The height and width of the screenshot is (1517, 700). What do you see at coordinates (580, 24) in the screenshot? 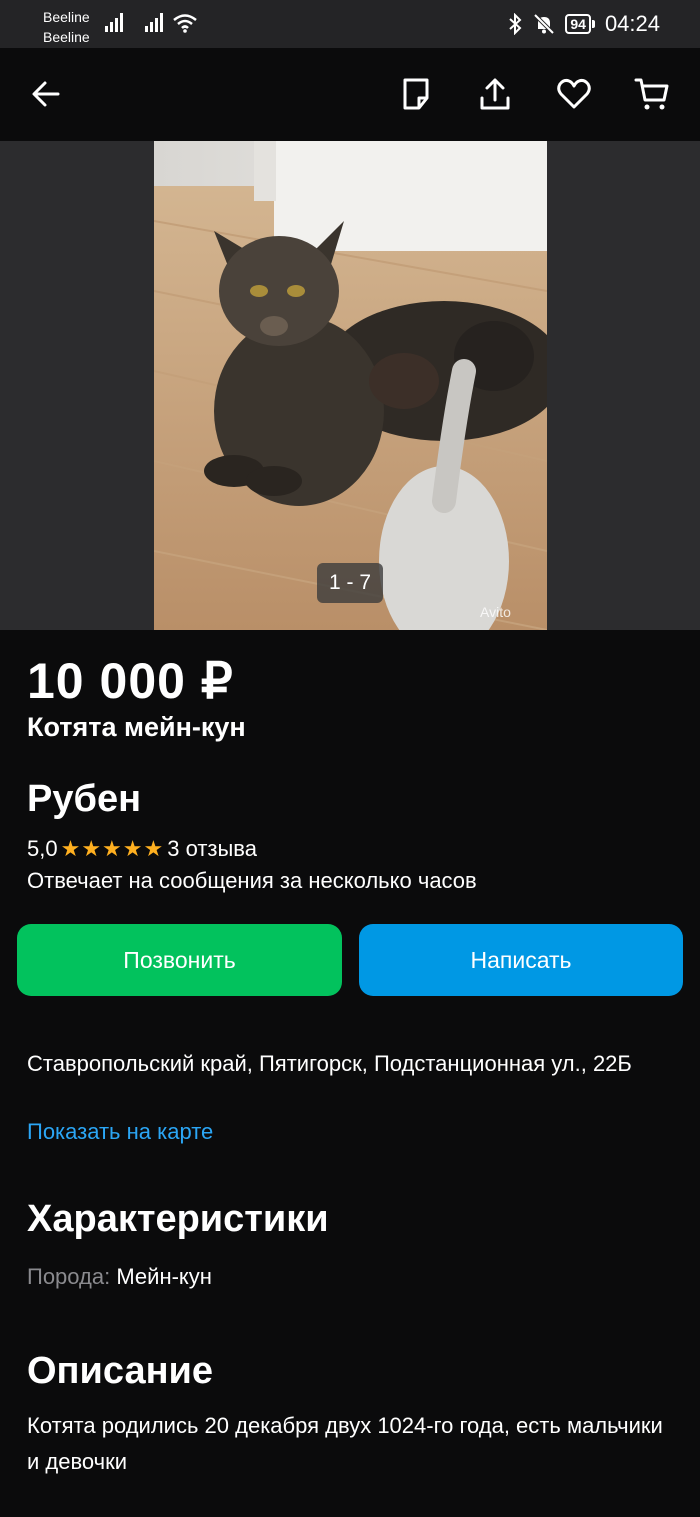
I see `battery-indicator: 94` at bounding box center [580, 24].